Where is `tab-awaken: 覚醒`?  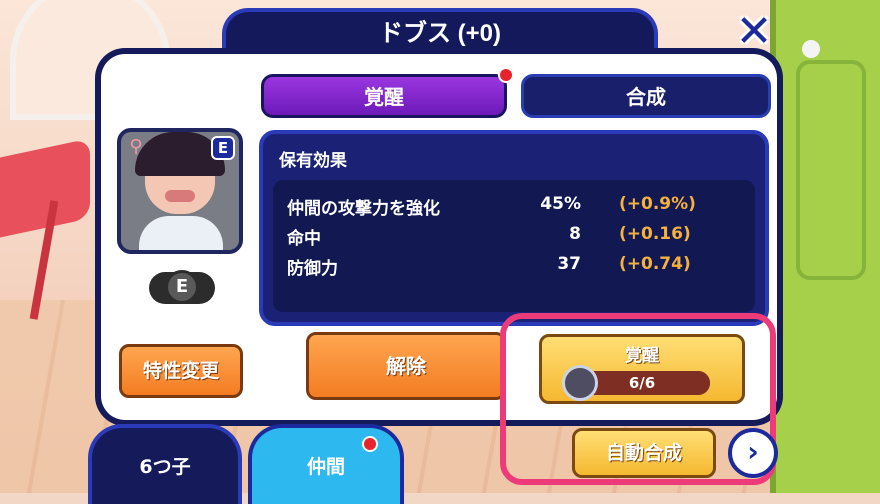
tab-awaken: 覚醒 is located at coordinates (387, 92).